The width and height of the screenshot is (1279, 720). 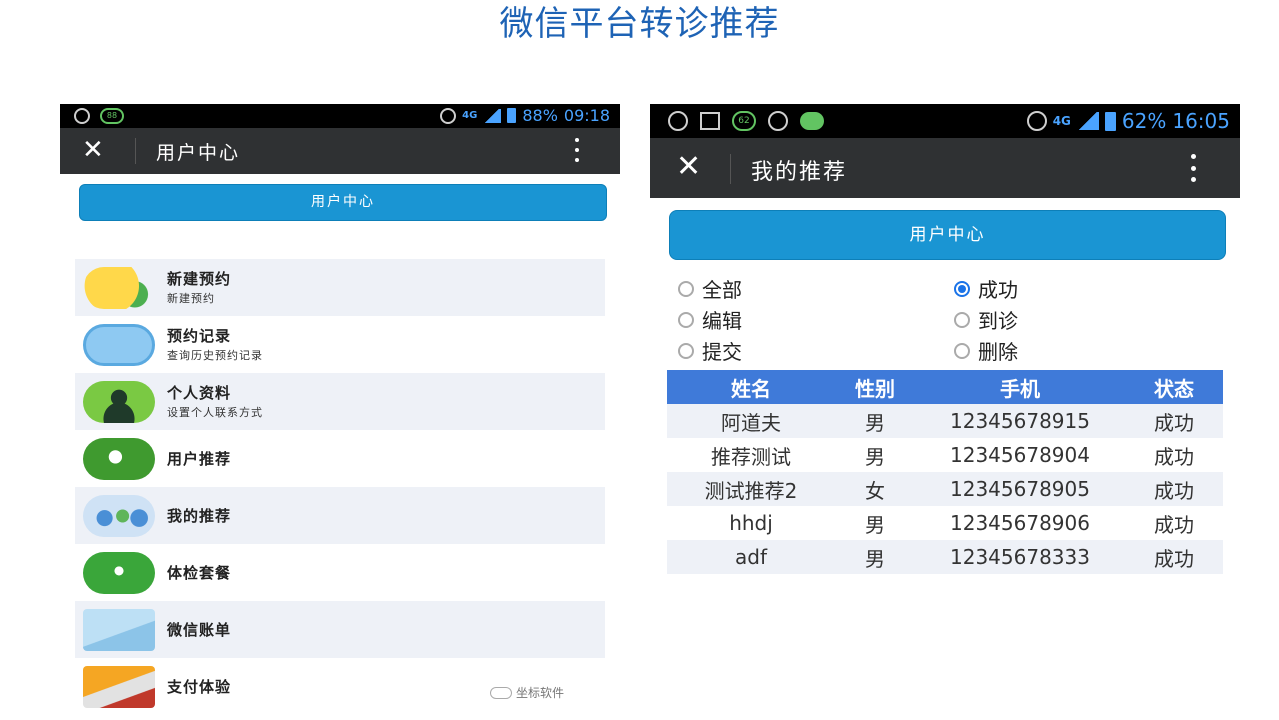 I want to click on person-icon, so click(x=119, y=402).